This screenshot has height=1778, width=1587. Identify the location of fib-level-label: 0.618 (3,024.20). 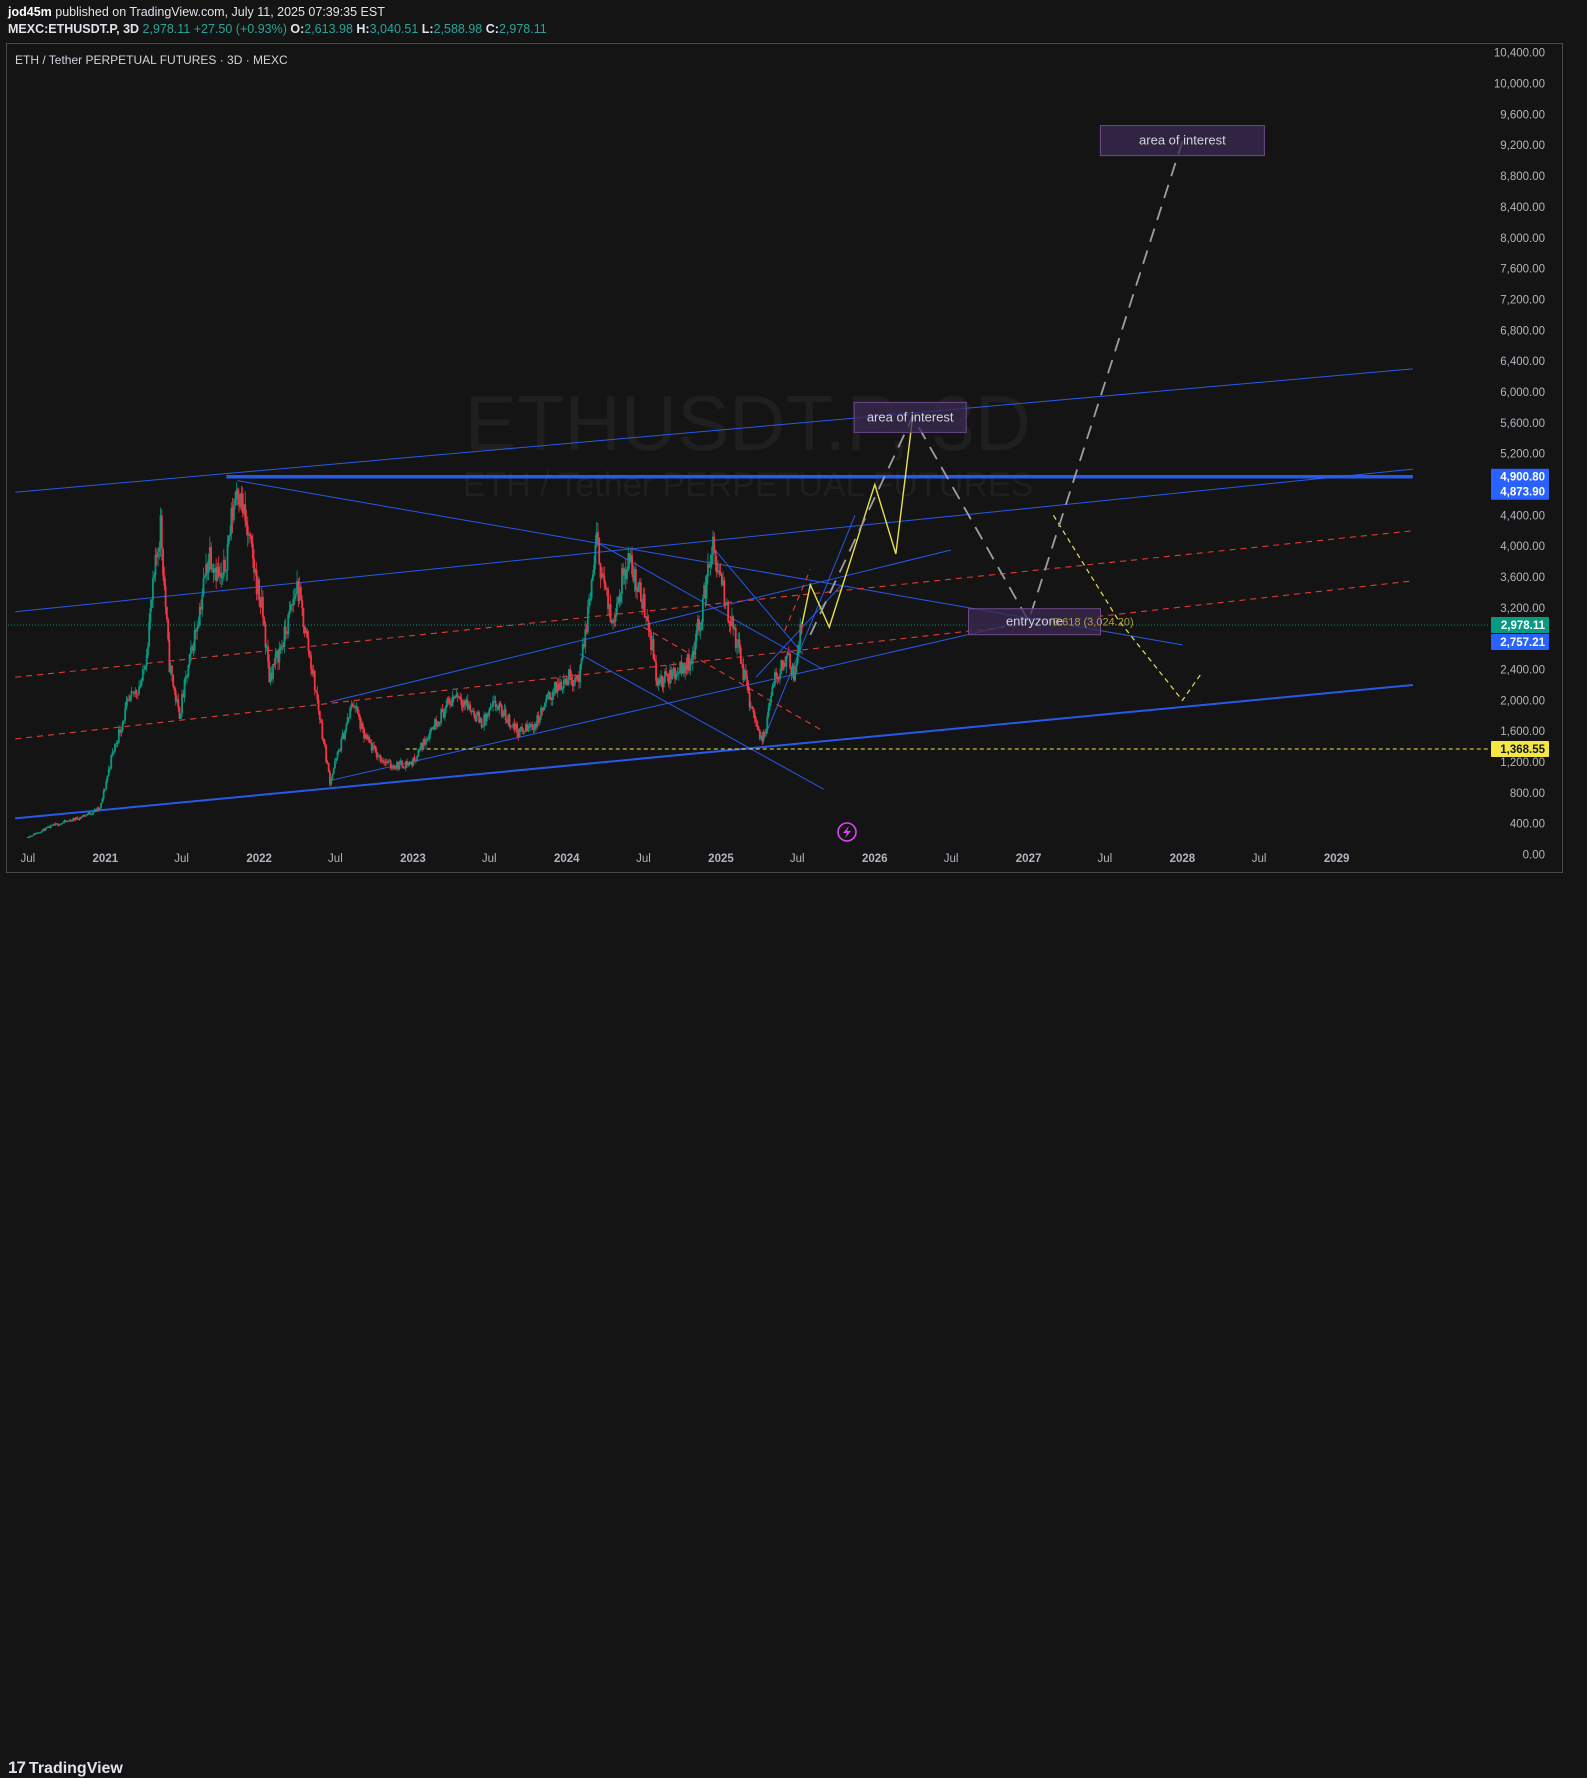
(1093, 622).